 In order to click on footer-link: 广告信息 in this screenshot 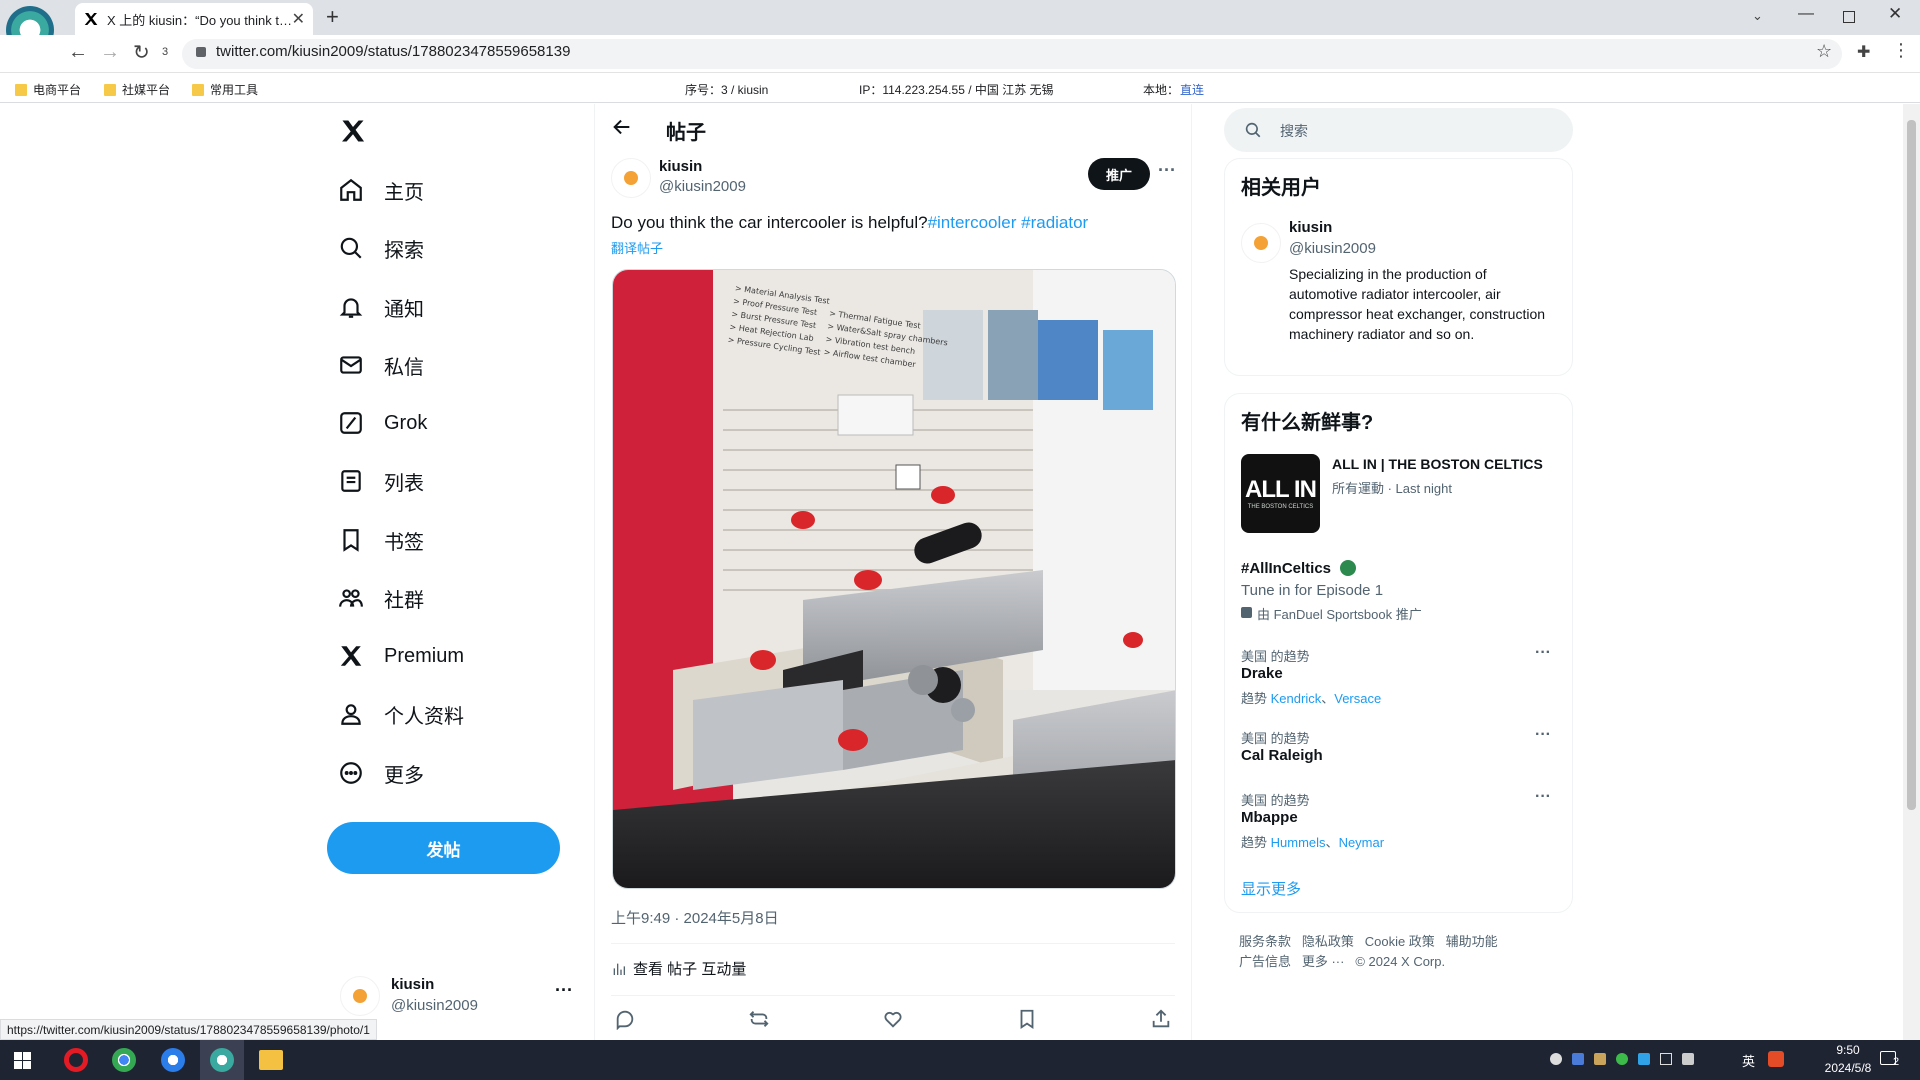, I will do `click(1265, 961)`.